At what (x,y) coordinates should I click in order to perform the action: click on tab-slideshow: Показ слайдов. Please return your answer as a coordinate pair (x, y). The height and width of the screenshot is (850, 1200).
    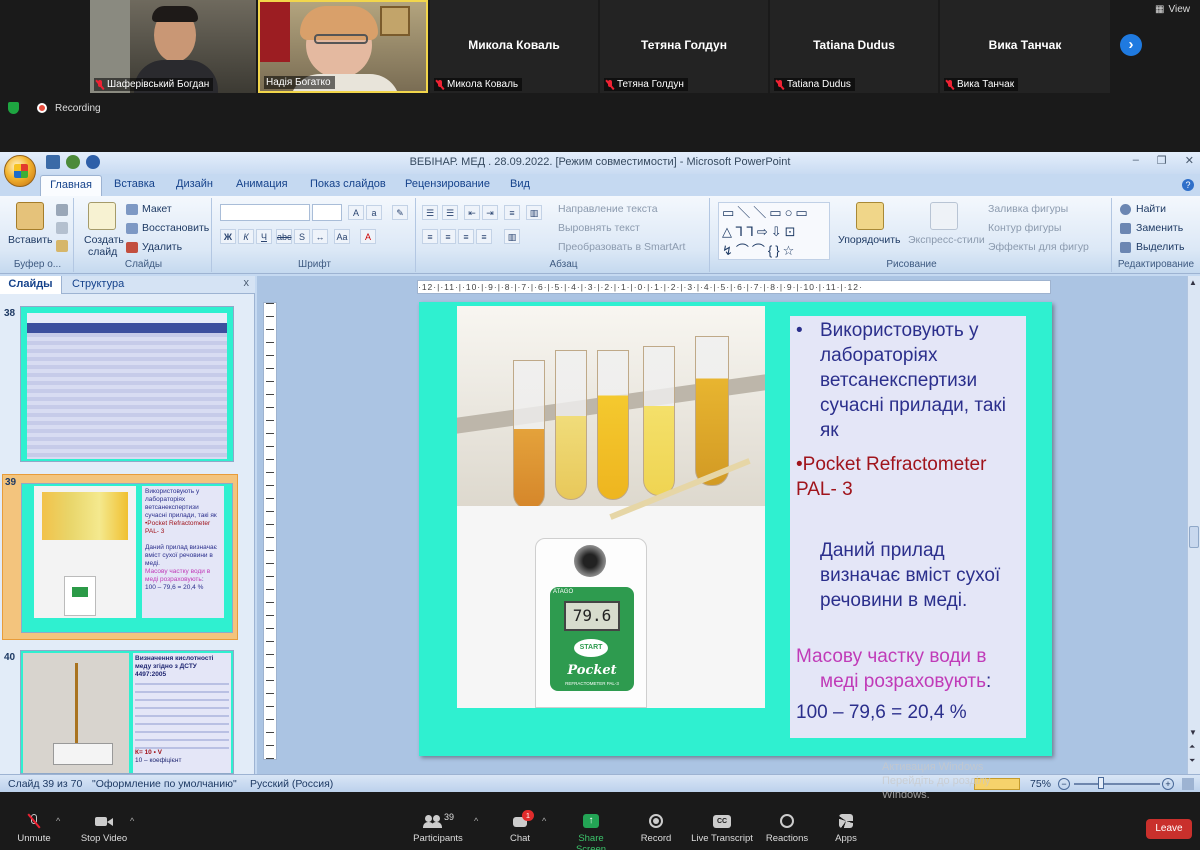
    Looking at the image, I should click on (348, 184).